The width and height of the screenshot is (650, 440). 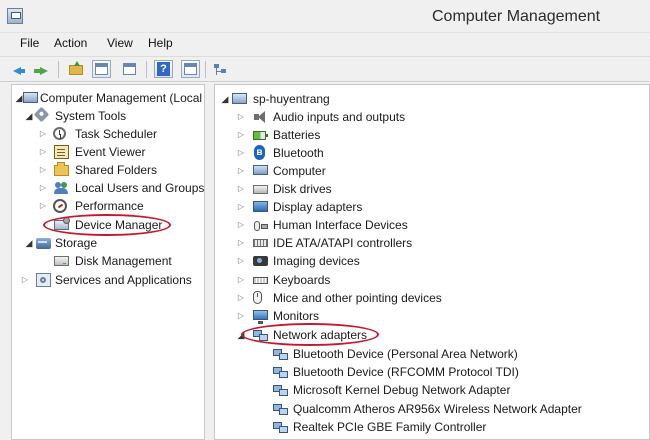 What do you see at coordinates (432, 153) in the screenshot?
I see `device-category-bluetooth: ▷ ʙ Bluetooth` at bounding box center [432, 153].